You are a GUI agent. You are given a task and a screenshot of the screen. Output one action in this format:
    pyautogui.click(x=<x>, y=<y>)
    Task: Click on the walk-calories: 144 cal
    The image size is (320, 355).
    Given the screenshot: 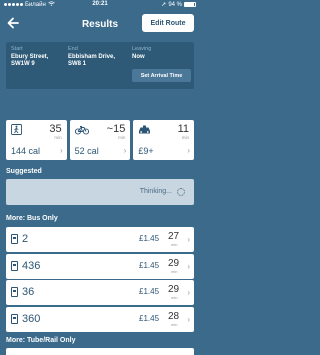 What is the action you would take?
    pyautogui.click(x=26, y=151)
    